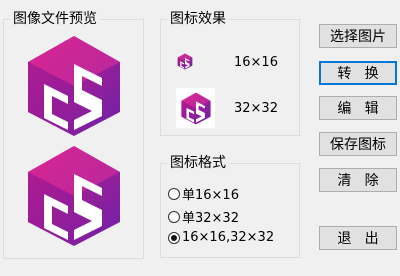 The image size is (400, 276). Describe the element at coordinates (358, 238) in the screenshot. I see `exit-button: 退 出` at that location.